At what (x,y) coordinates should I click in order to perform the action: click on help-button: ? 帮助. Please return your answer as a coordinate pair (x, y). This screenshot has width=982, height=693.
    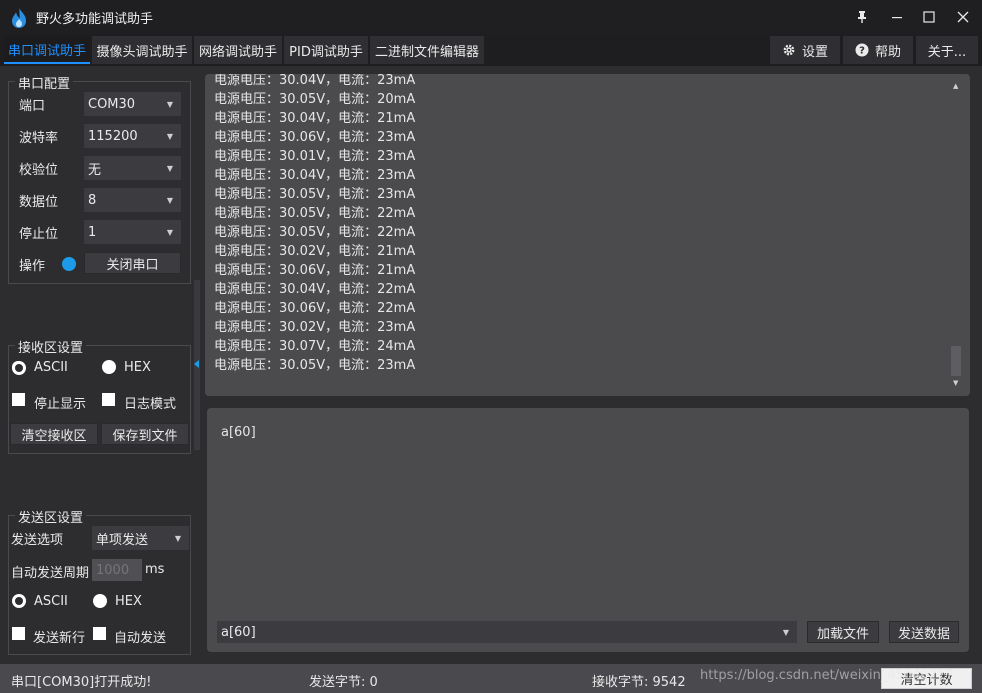
    Looking at the image, I should click on (878, 50).